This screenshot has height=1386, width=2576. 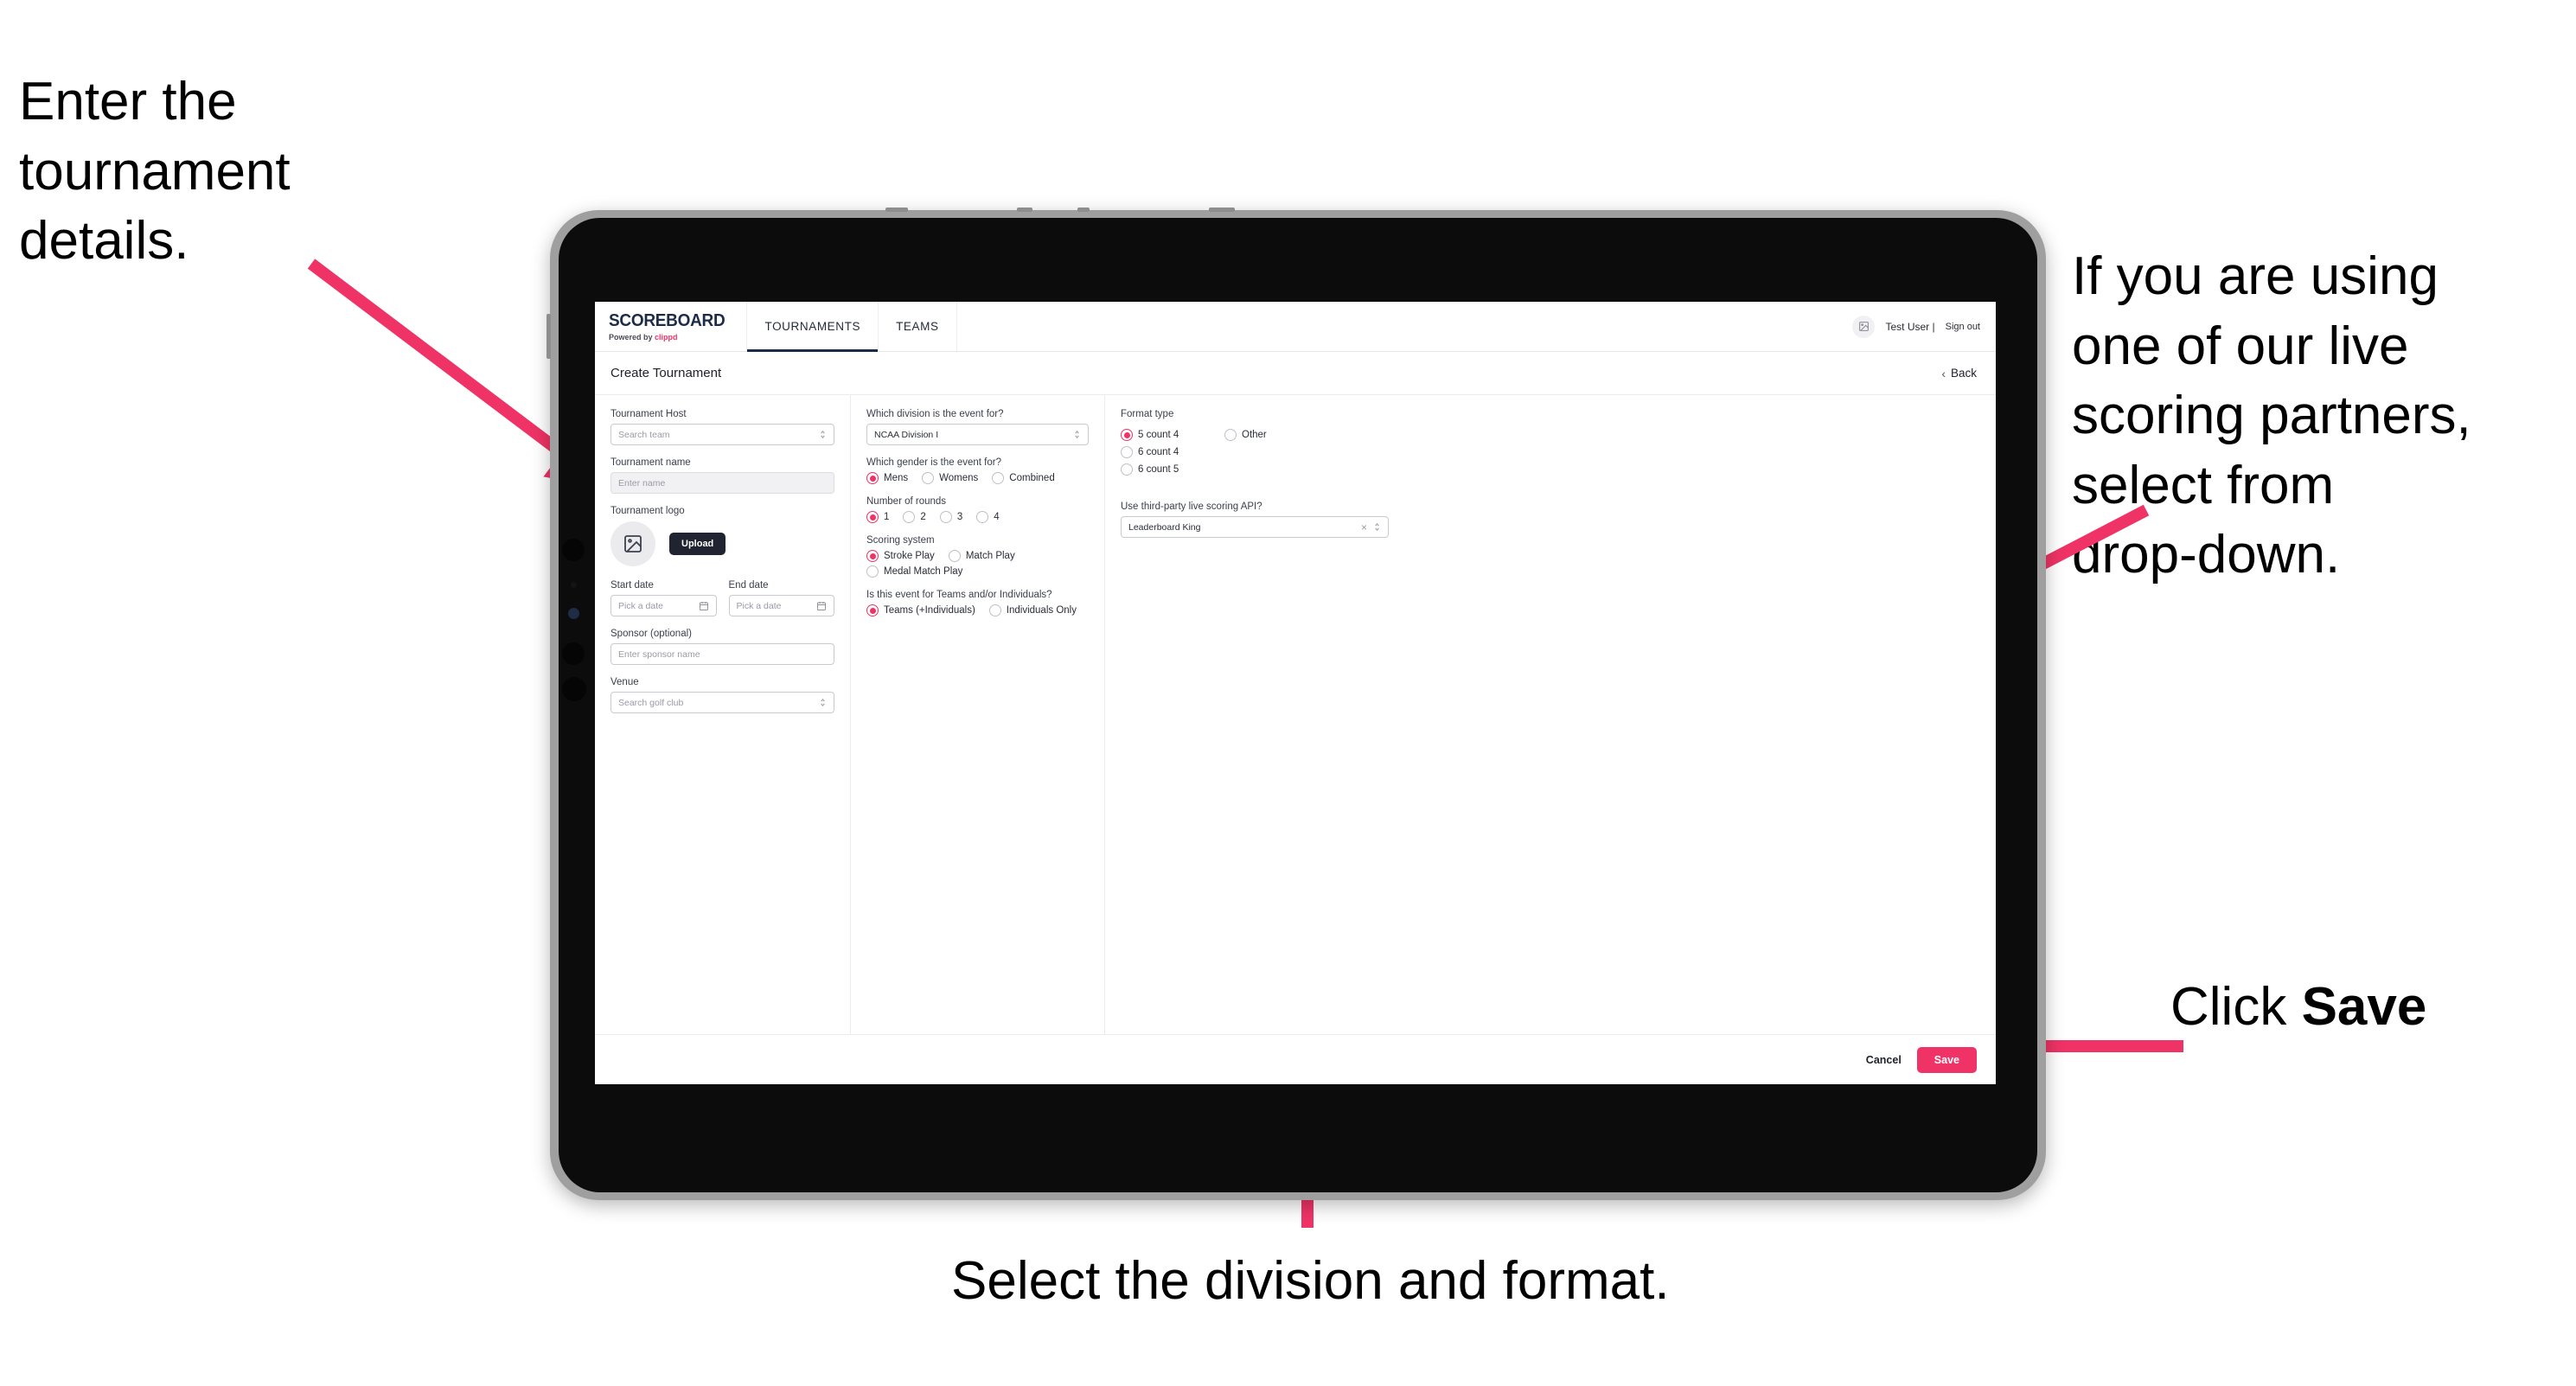 I want to click on format-option-6-count-5: 6 count 5, so click(x=1167, y=469).